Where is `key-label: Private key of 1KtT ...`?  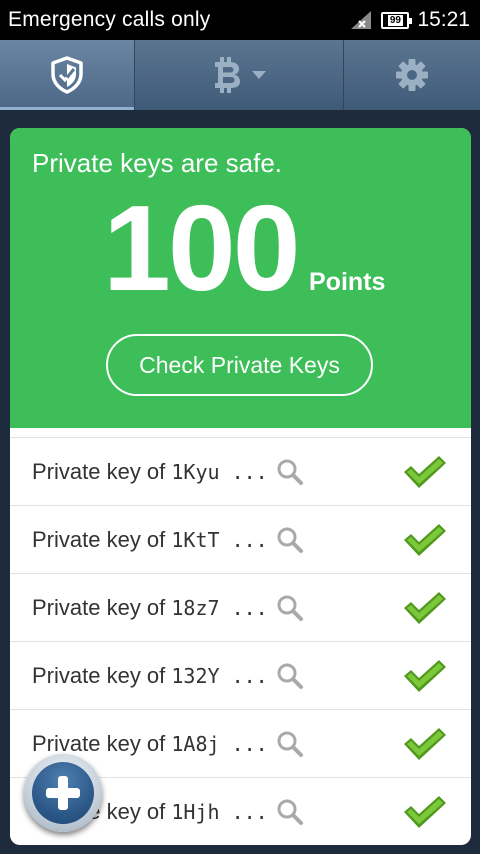
key-label: Private key of 1KtT ... is located at coordinates (150, 540).